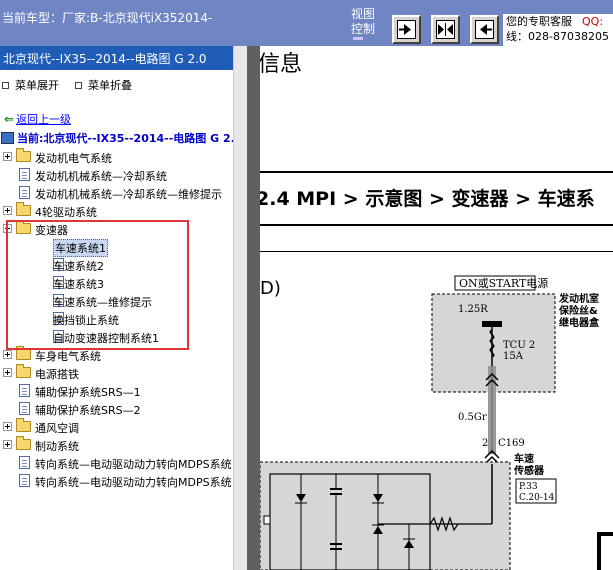 The image size is (613, 570). What do you see at coordinates (578, 298) in the screenshot?
I see `fuse-box-label-1: 发动机室` at bounding box center [578, 298].